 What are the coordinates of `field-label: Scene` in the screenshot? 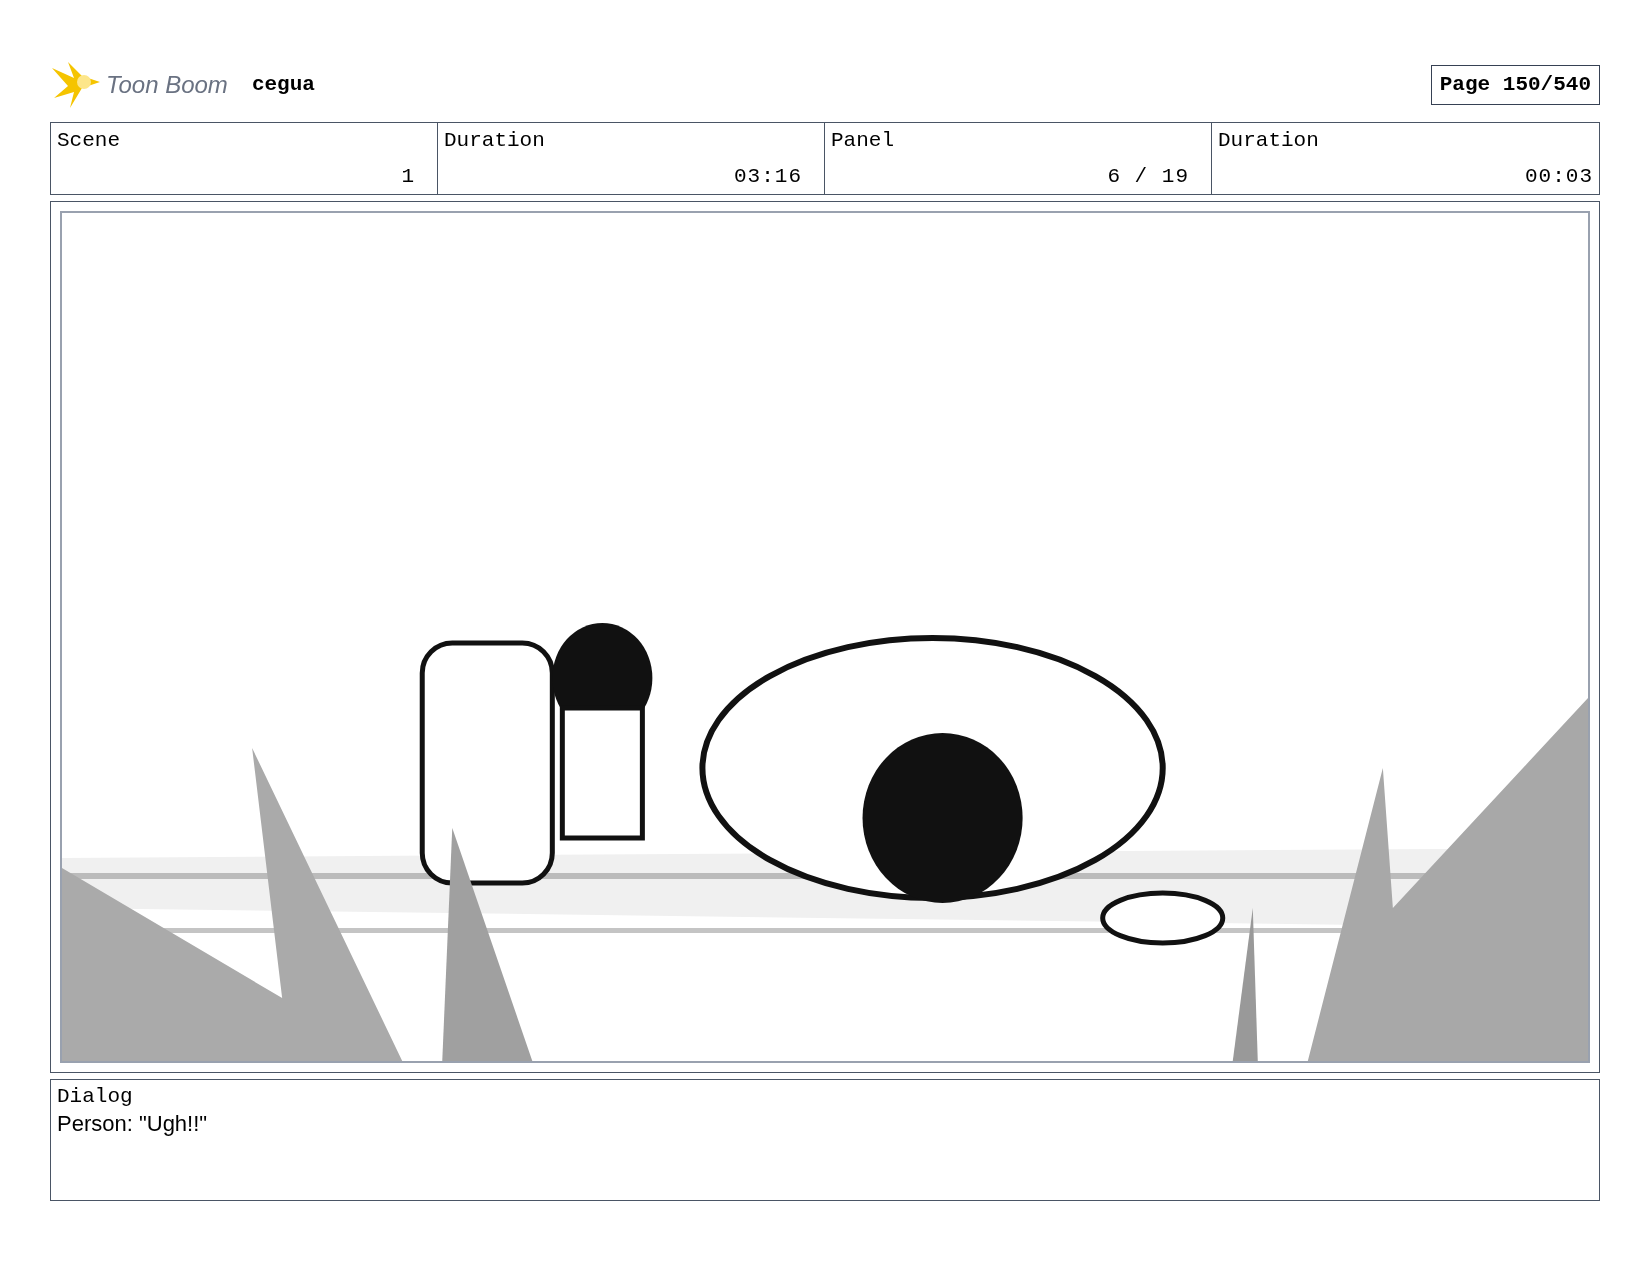 It's located at (89, 141).